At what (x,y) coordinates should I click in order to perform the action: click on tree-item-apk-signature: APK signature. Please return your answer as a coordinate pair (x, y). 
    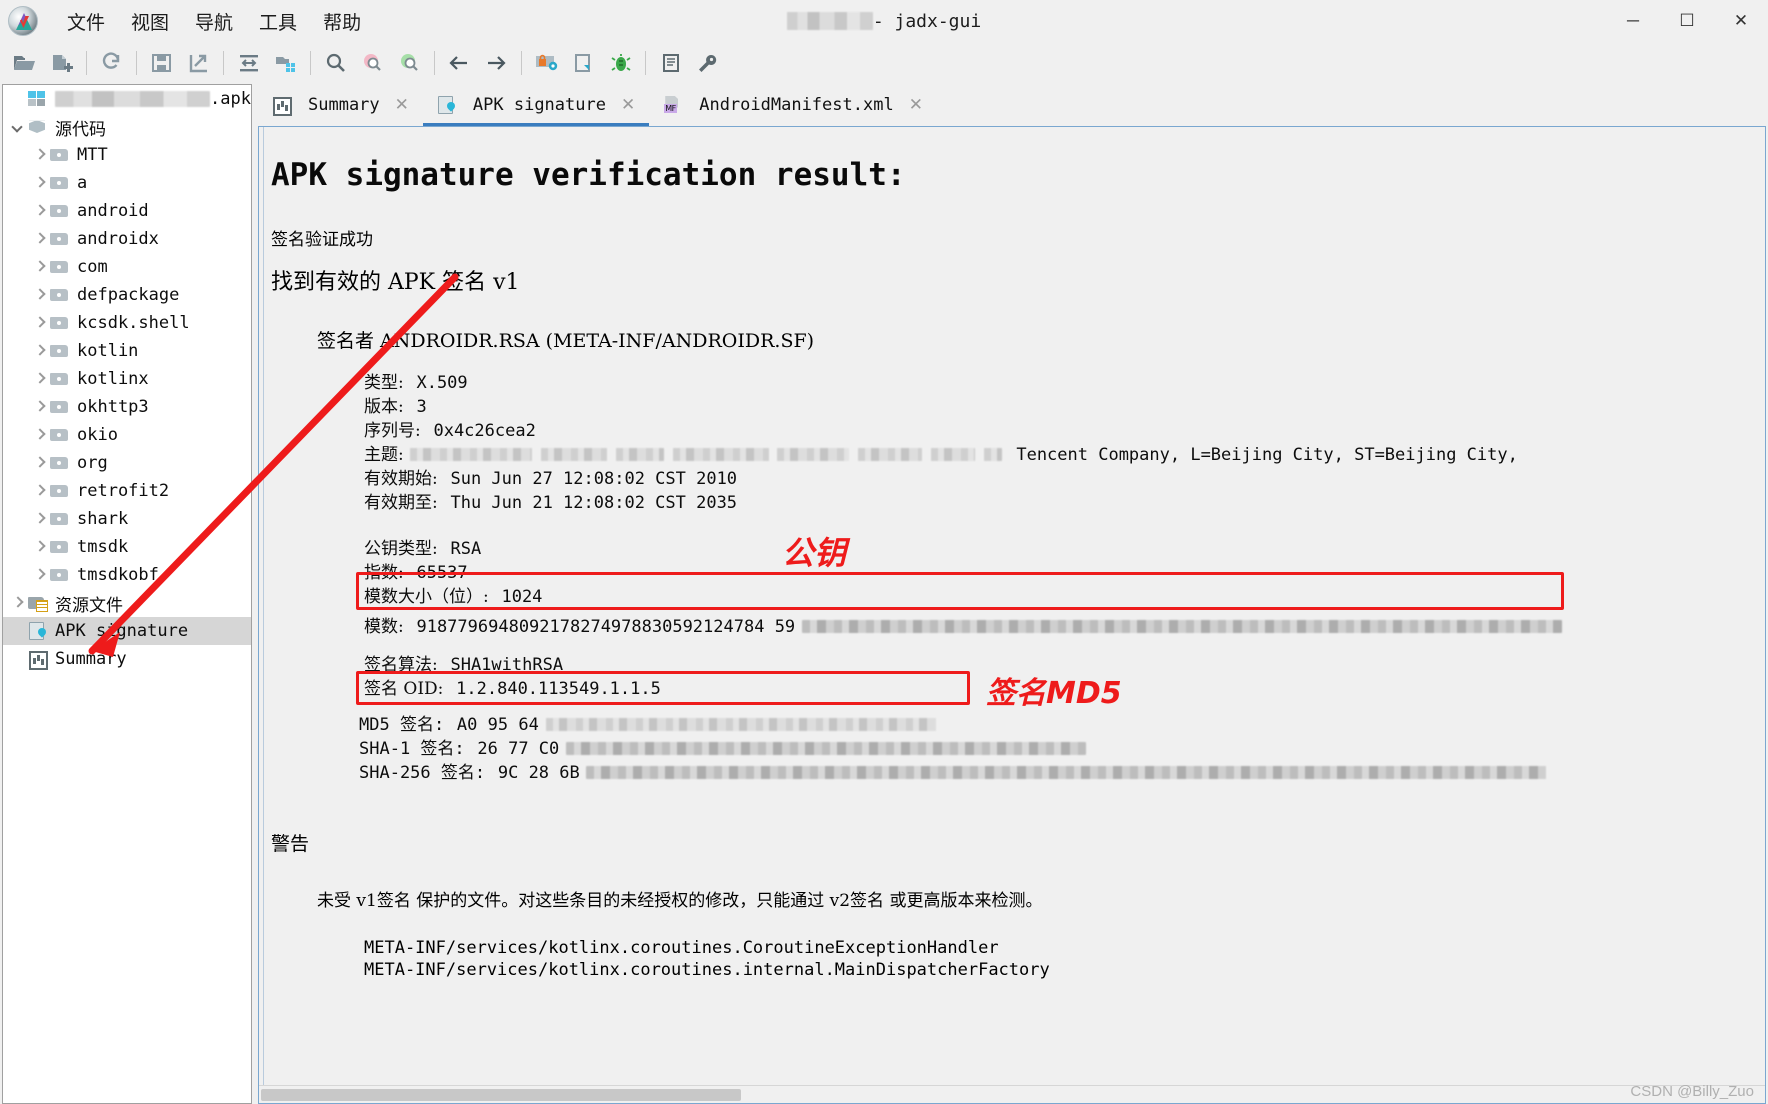
    Looking at the image, I should click on (127, 631).